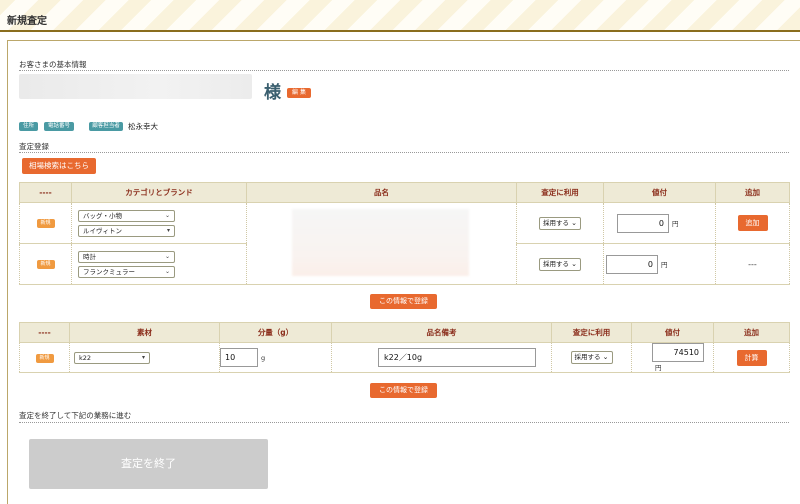 The height and width of the screenshot is (504, 800). What do you see at coordinates (263, 358) in the screenshot?
I see `gram-unit: g` at bounding box center [263, 358].